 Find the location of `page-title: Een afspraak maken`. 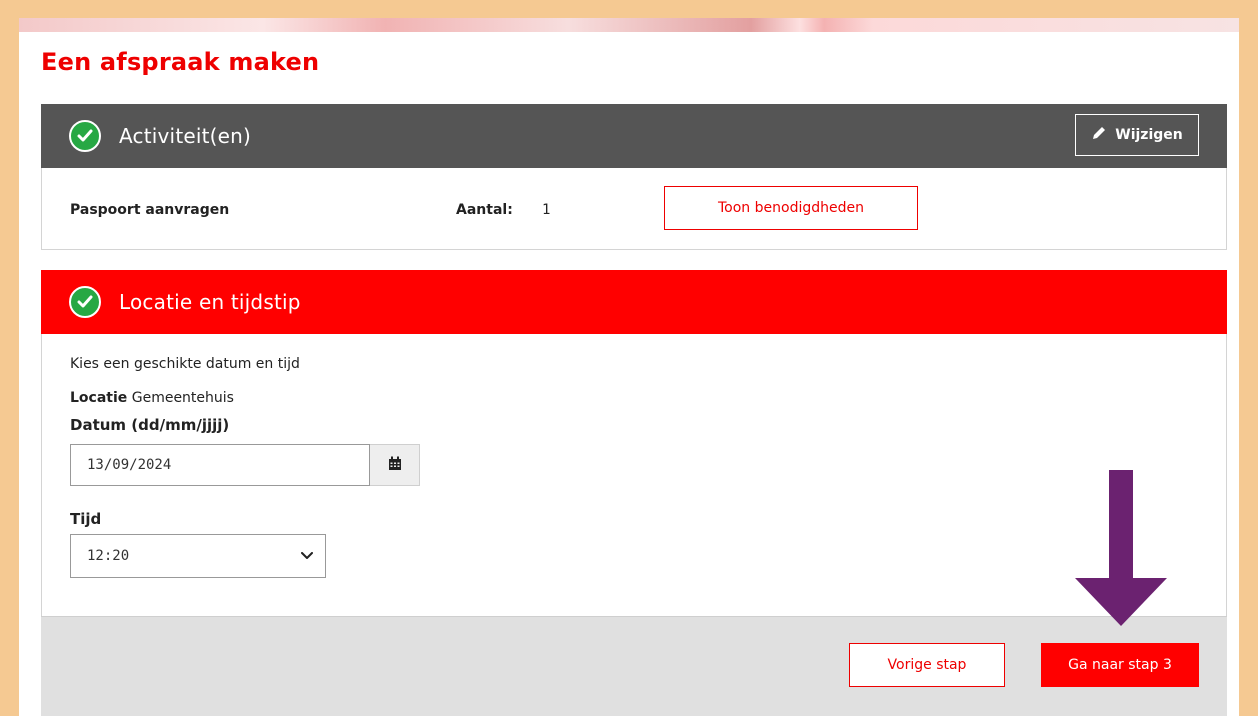

page-title: Een afspraak maken is located at coordinates (180, 62).